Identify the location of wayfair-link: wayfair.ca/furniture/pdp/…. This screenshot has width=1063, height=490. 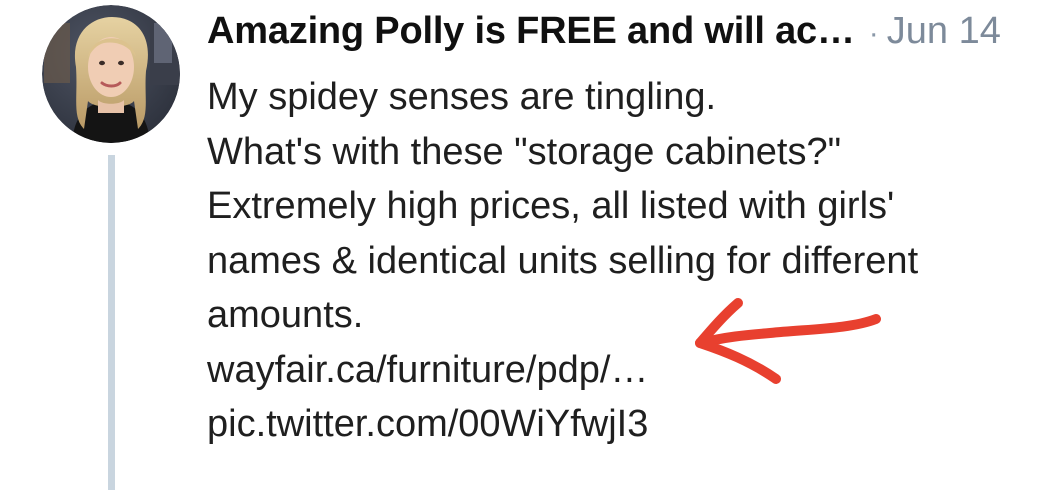
(627, 370).